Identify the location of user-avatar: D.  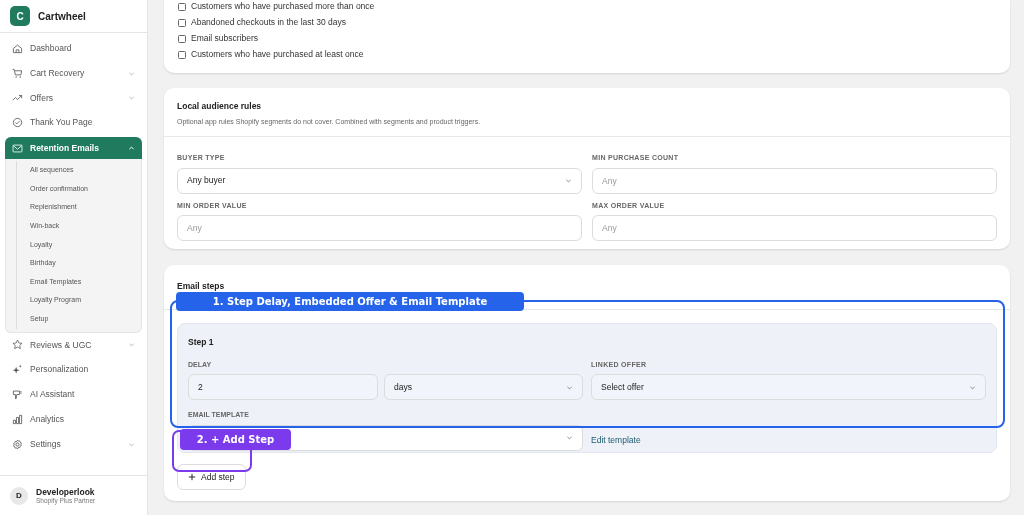
(19, 495).